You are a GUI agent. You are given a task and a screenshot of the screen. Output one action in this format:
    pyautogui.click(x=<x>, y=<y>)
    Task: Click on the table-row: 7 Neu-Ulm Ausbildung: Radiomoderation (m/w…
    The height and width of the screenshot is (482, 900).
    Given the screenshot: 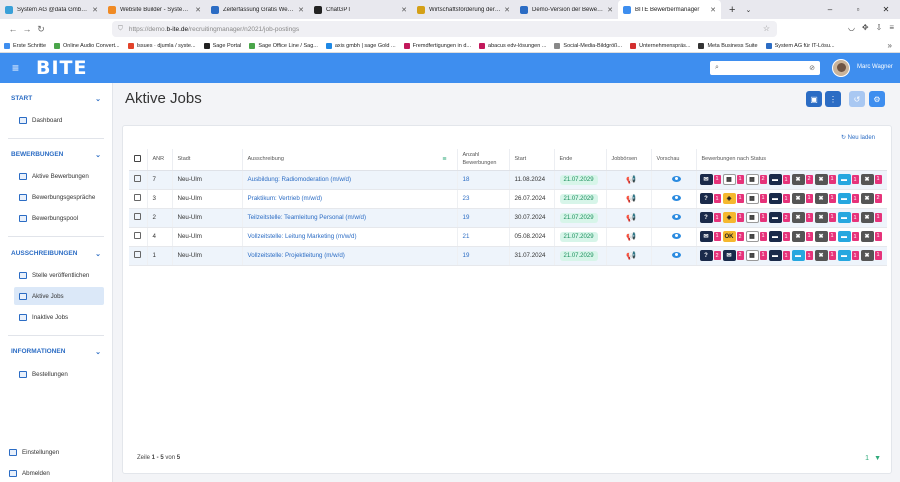 What is the action you would take?
    pyautogui.click(x=508, y=180)
    